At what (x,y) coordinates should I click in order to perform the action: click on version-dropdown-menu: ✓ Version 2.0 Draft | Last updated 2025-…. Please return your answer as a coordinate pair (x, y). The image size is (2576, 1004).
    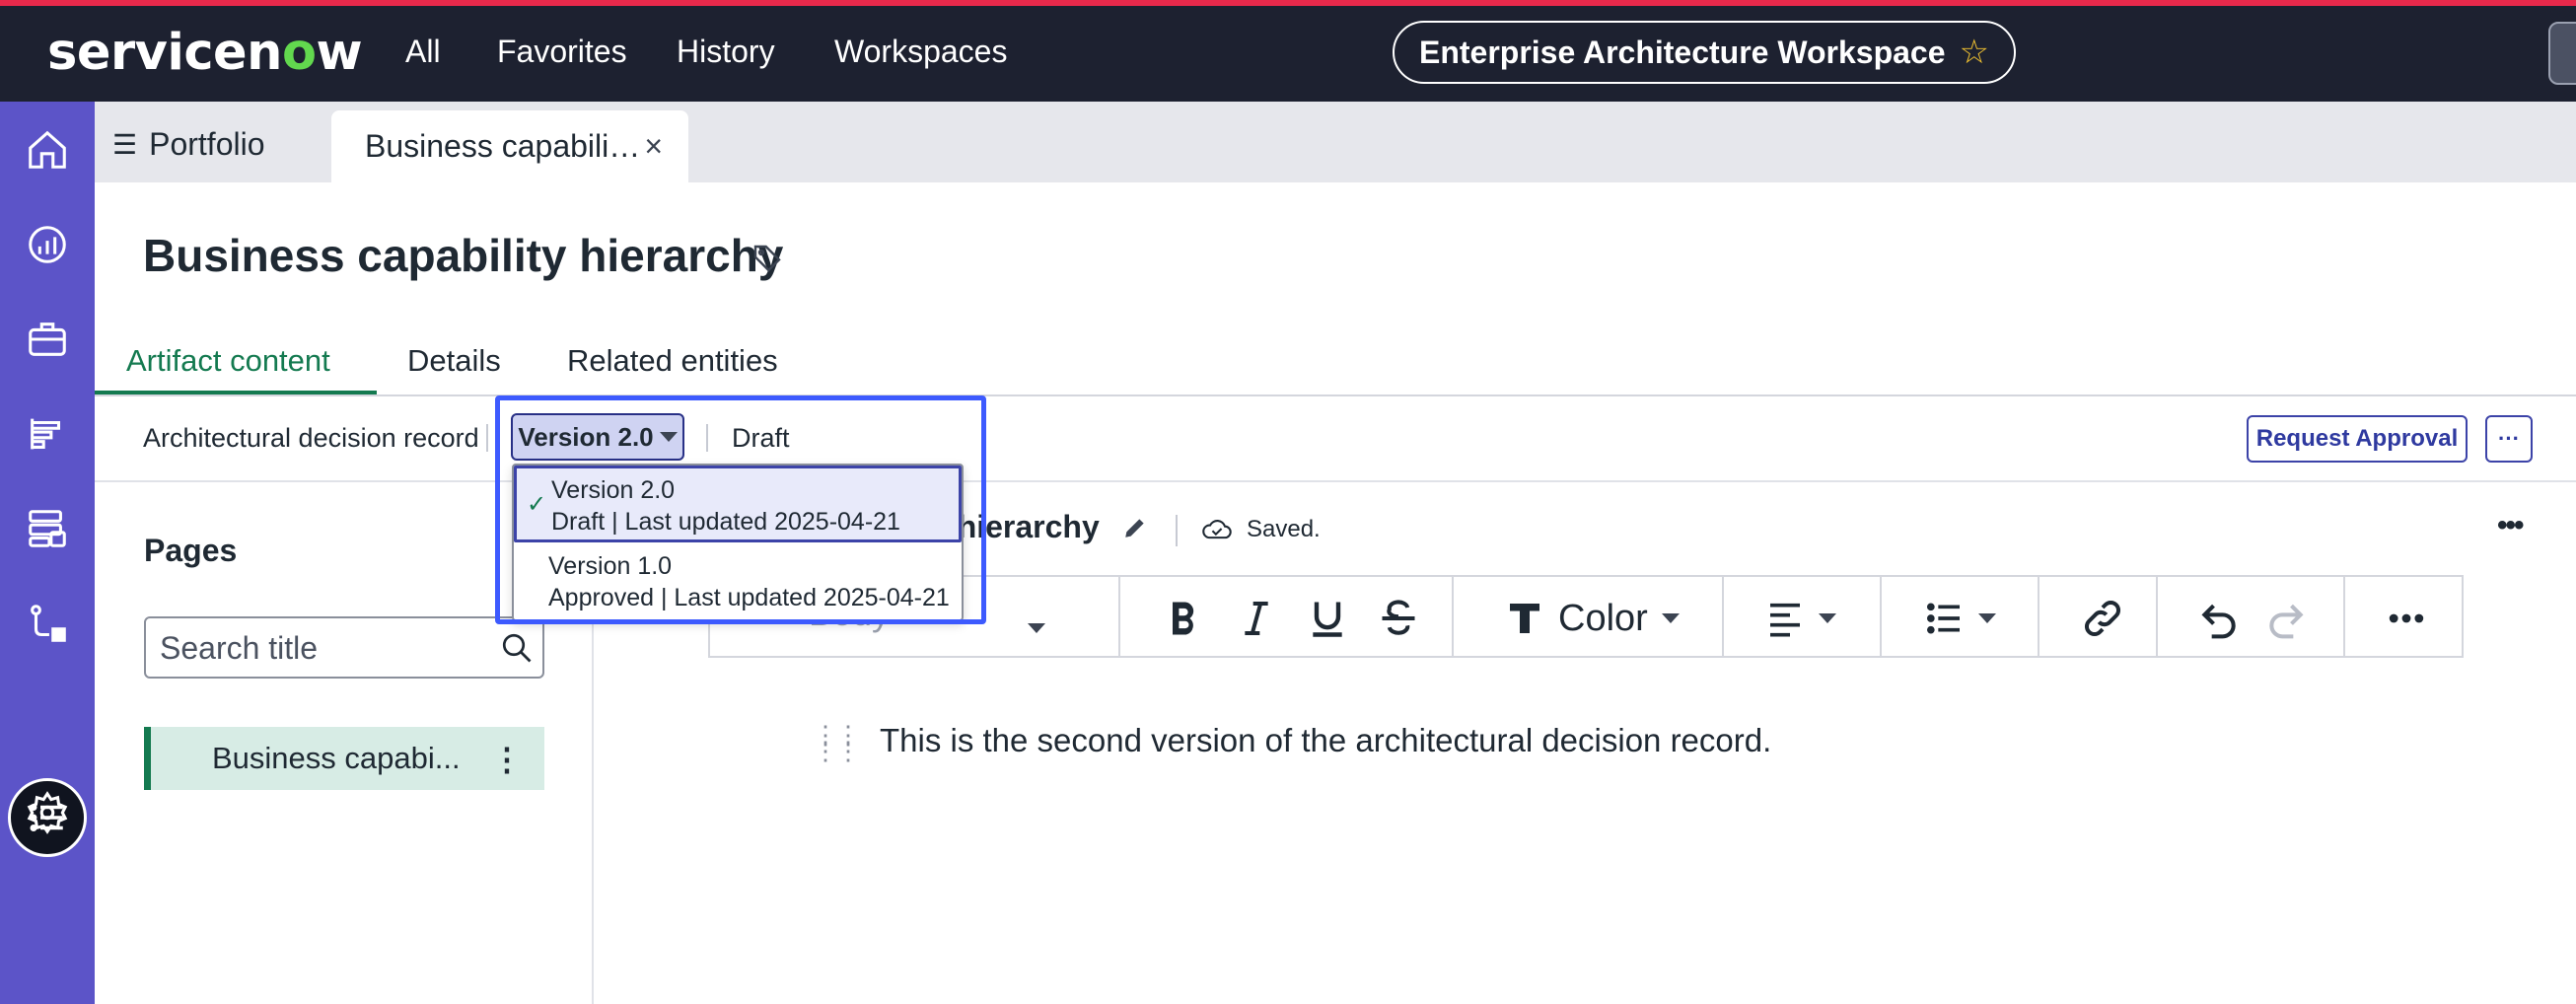
    Looking at the image, I should click on (738, 542).